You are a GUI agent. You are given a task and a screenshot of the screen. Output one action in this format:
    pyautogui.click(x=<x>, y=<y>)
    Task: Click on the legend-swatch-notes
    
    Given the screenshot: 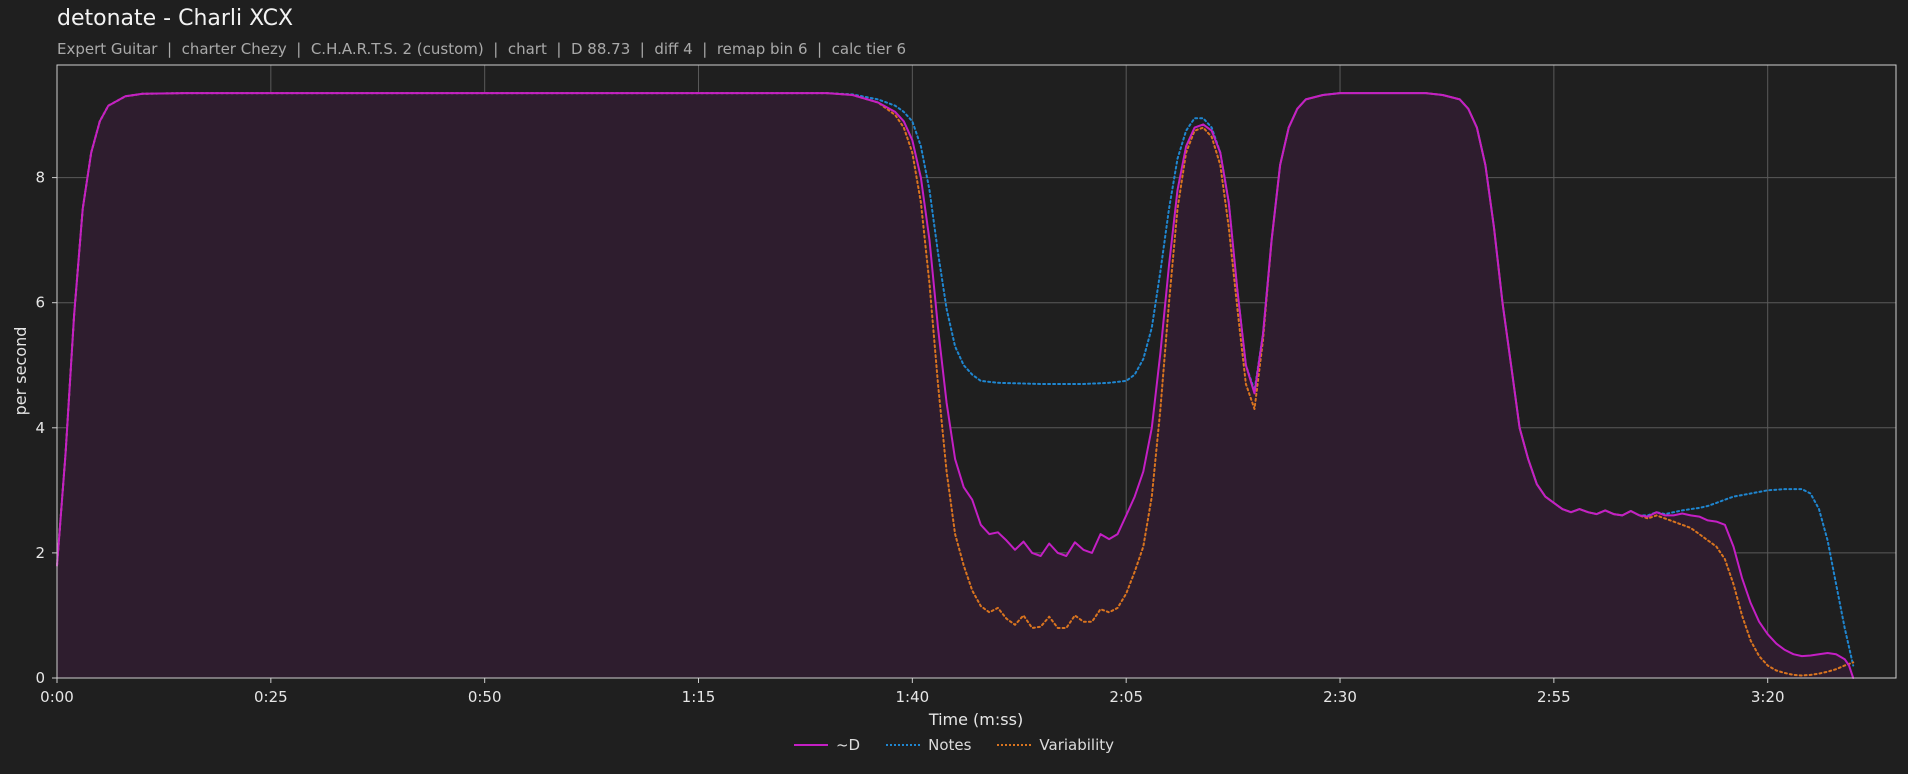 What is the action you would take?
    pyautogui.click(x=903, y=745)
    